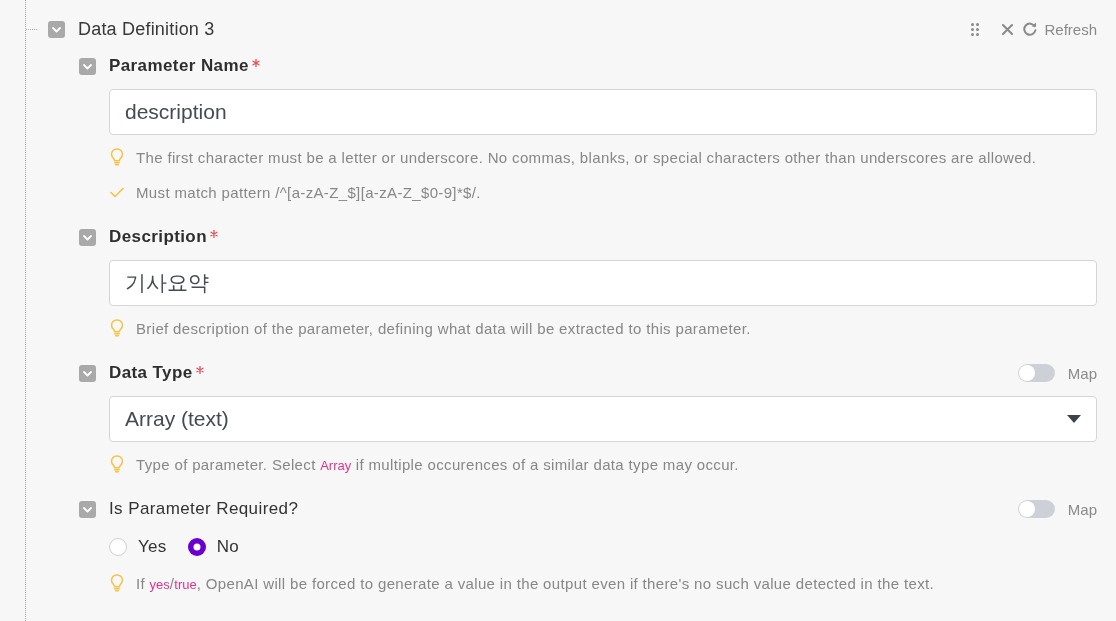  What do you see at coordinates (1030, 29) in the screenshot?
I see `refresh-icon` at bounding box center [1030, 29].